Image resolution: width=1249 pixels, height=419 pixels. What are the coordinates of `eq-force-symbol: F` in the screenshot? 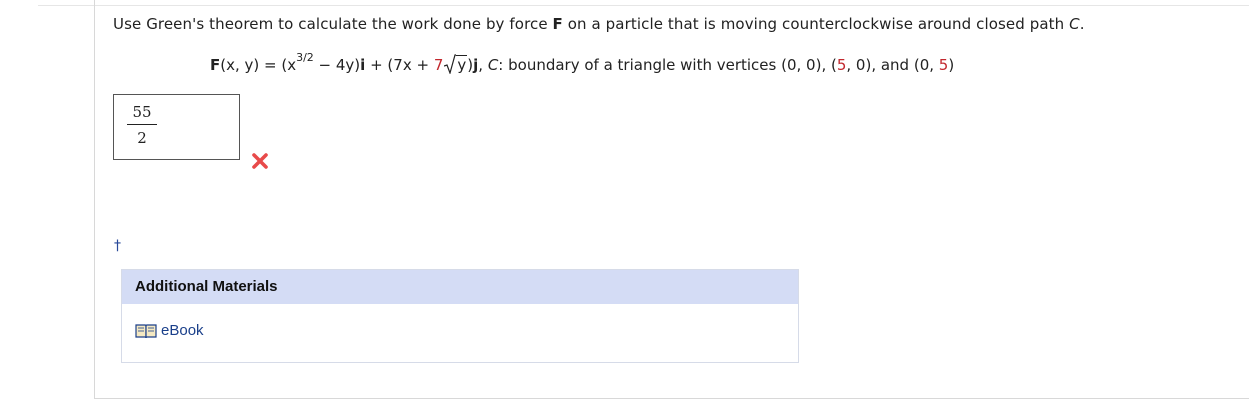 It's located at (215, 65).